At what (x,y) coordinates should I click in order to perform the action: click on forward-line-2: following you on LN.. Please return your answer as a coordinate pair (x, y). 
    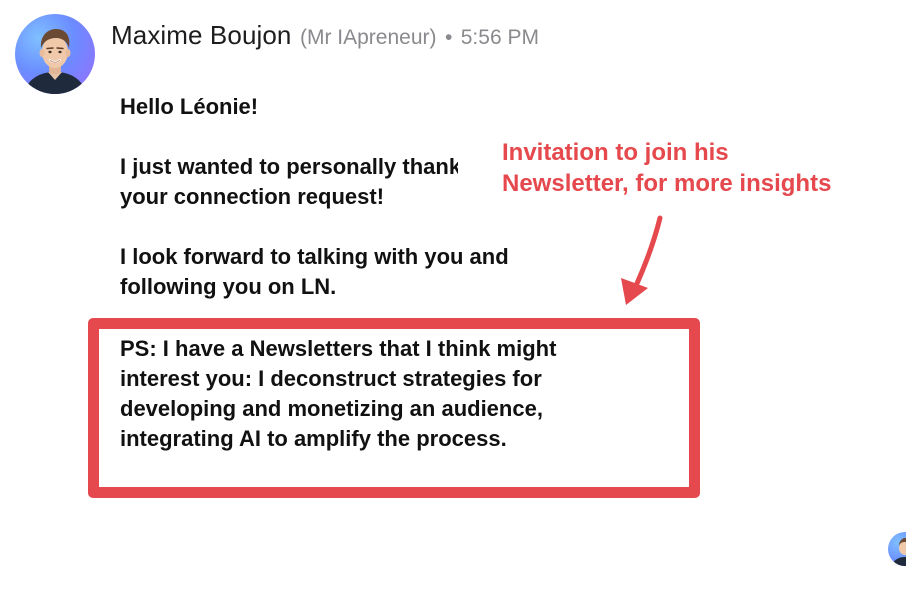
    Looking at the image, I should click on (228, 286).